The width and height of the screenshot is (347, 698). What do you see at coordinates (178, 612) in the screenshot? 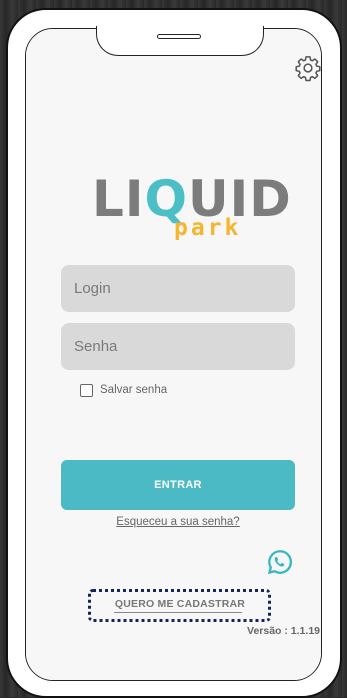
I see `register-underline` at bounding box center [178, 612].